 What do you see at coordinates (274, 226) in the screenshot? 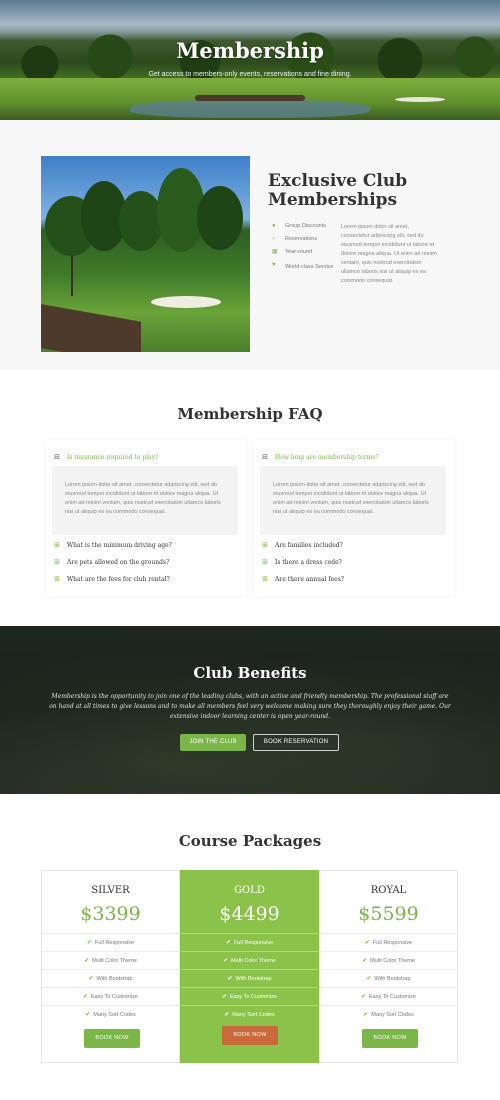
I see `users-icon: ●` at bounding box center [274, 226].